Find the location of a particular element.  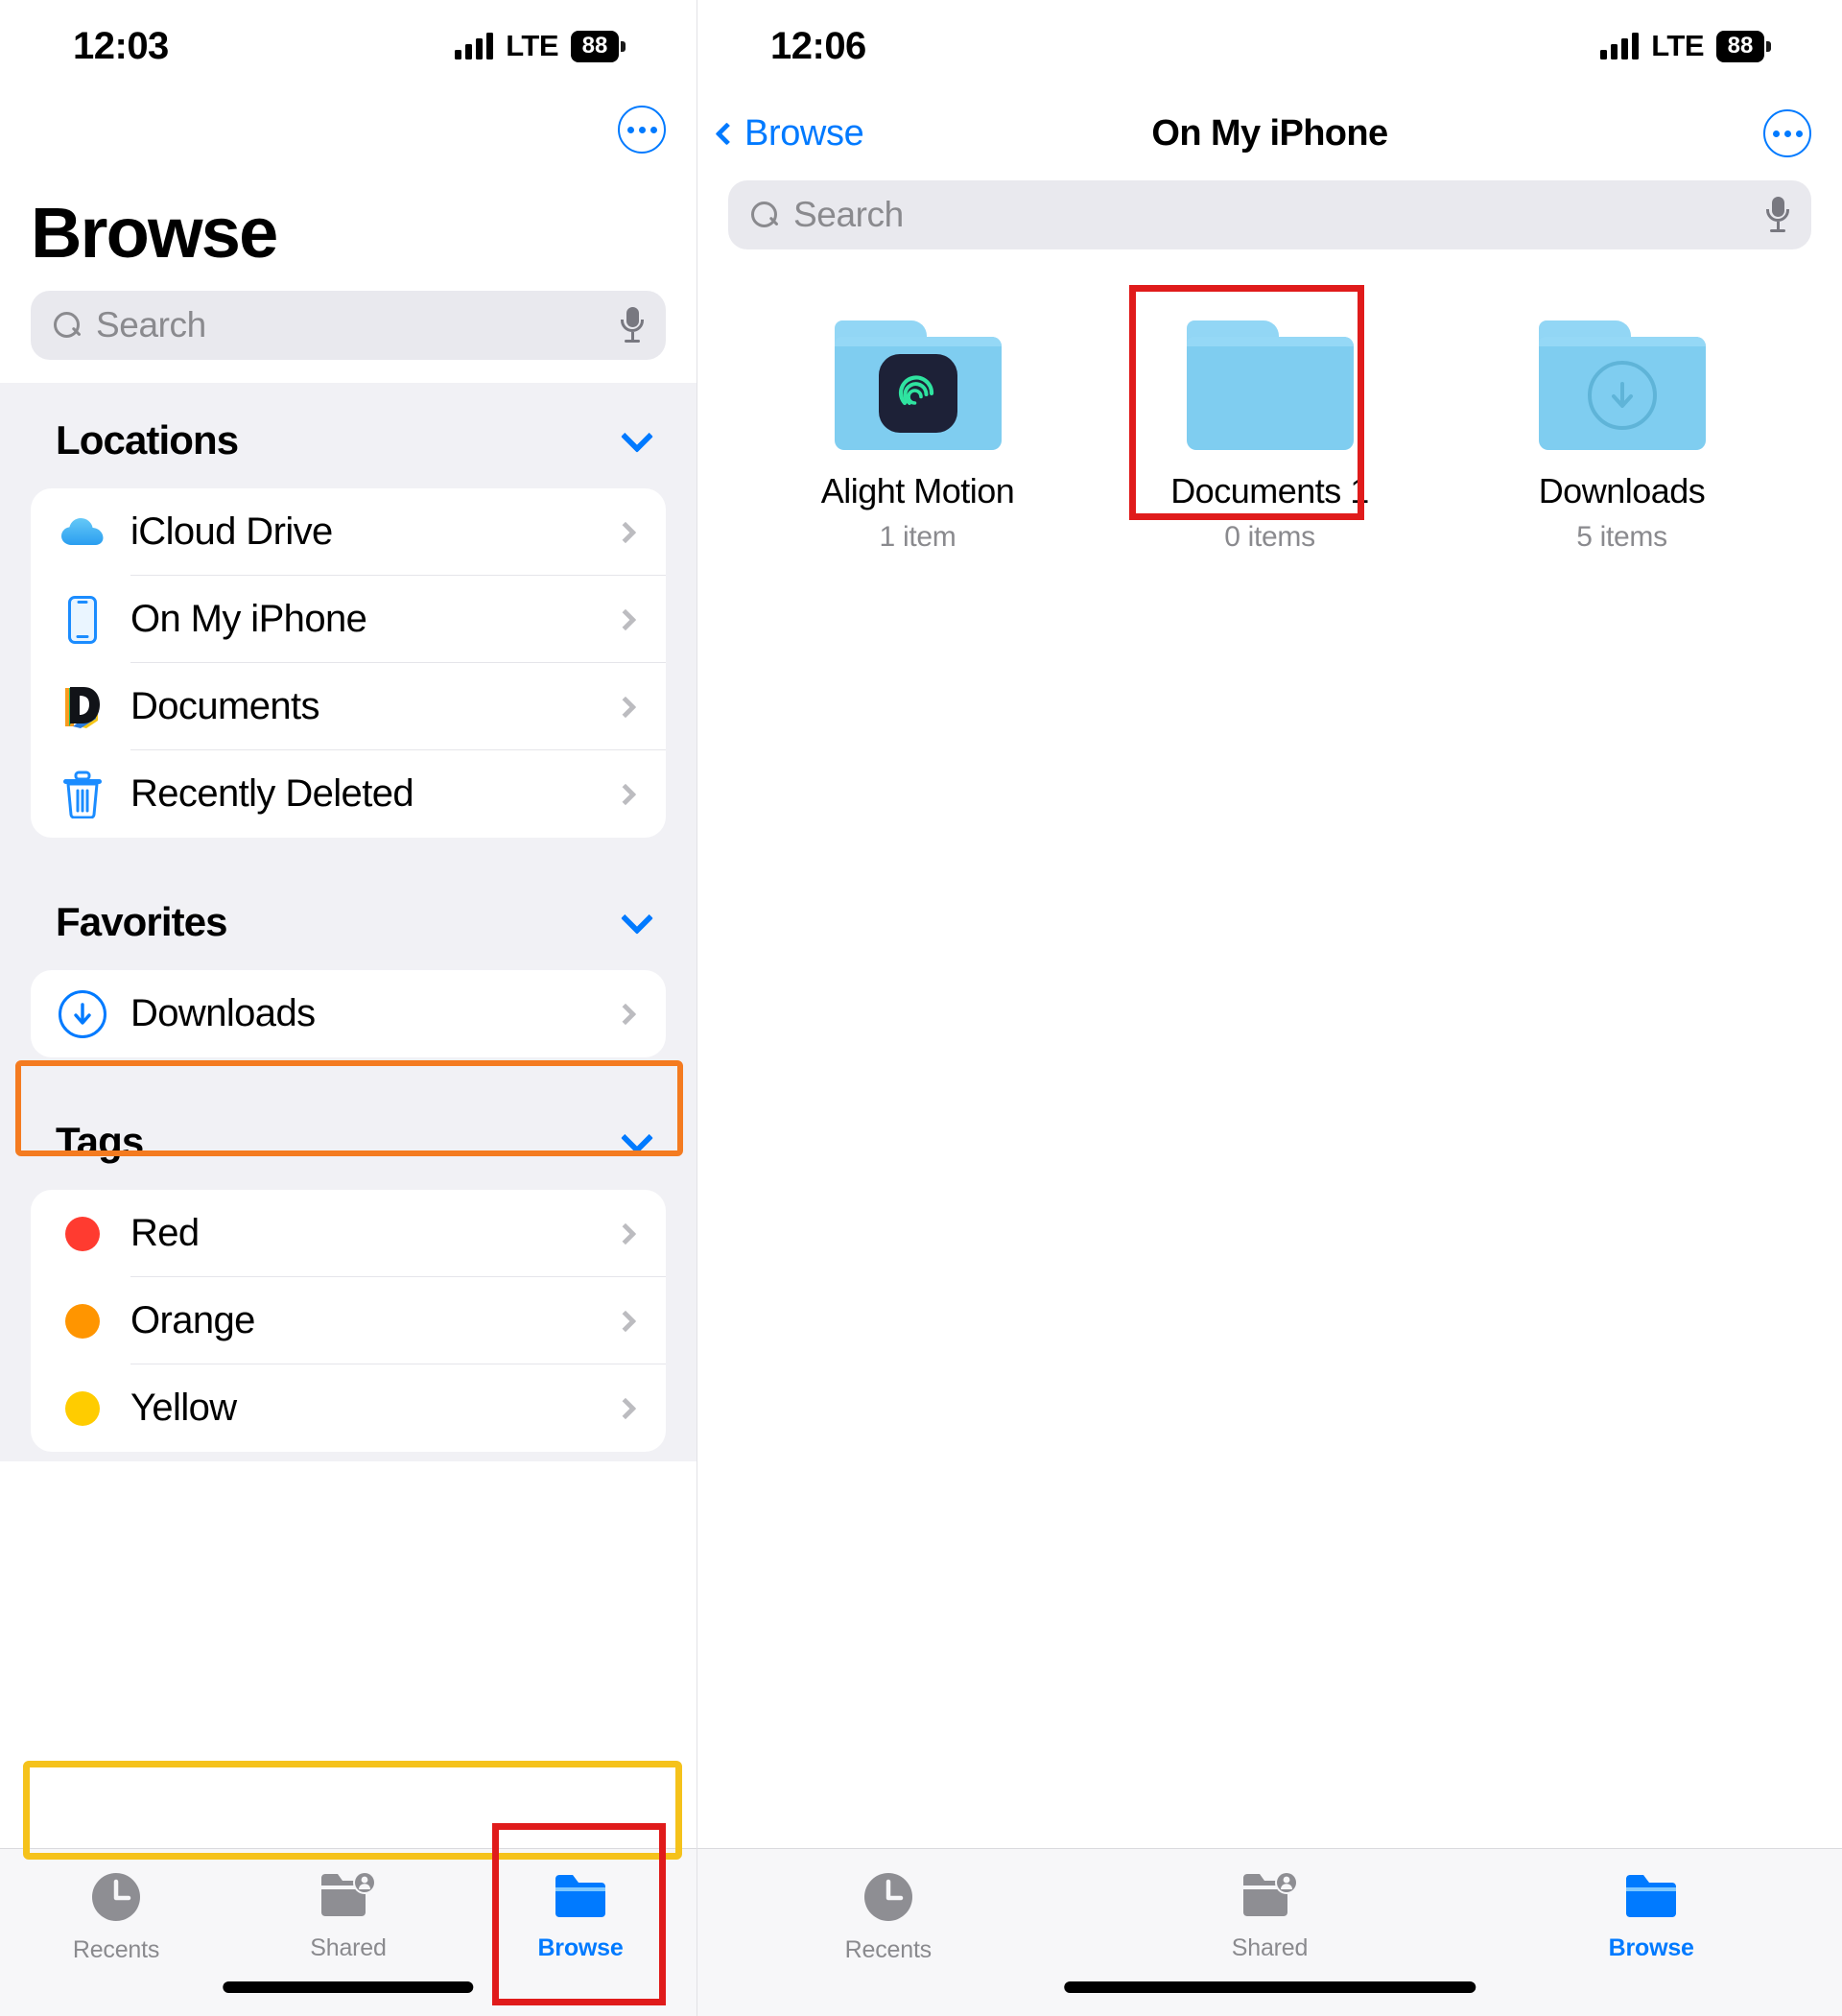

list-item-tag-red: Red is located at coordinates (348, 1233).